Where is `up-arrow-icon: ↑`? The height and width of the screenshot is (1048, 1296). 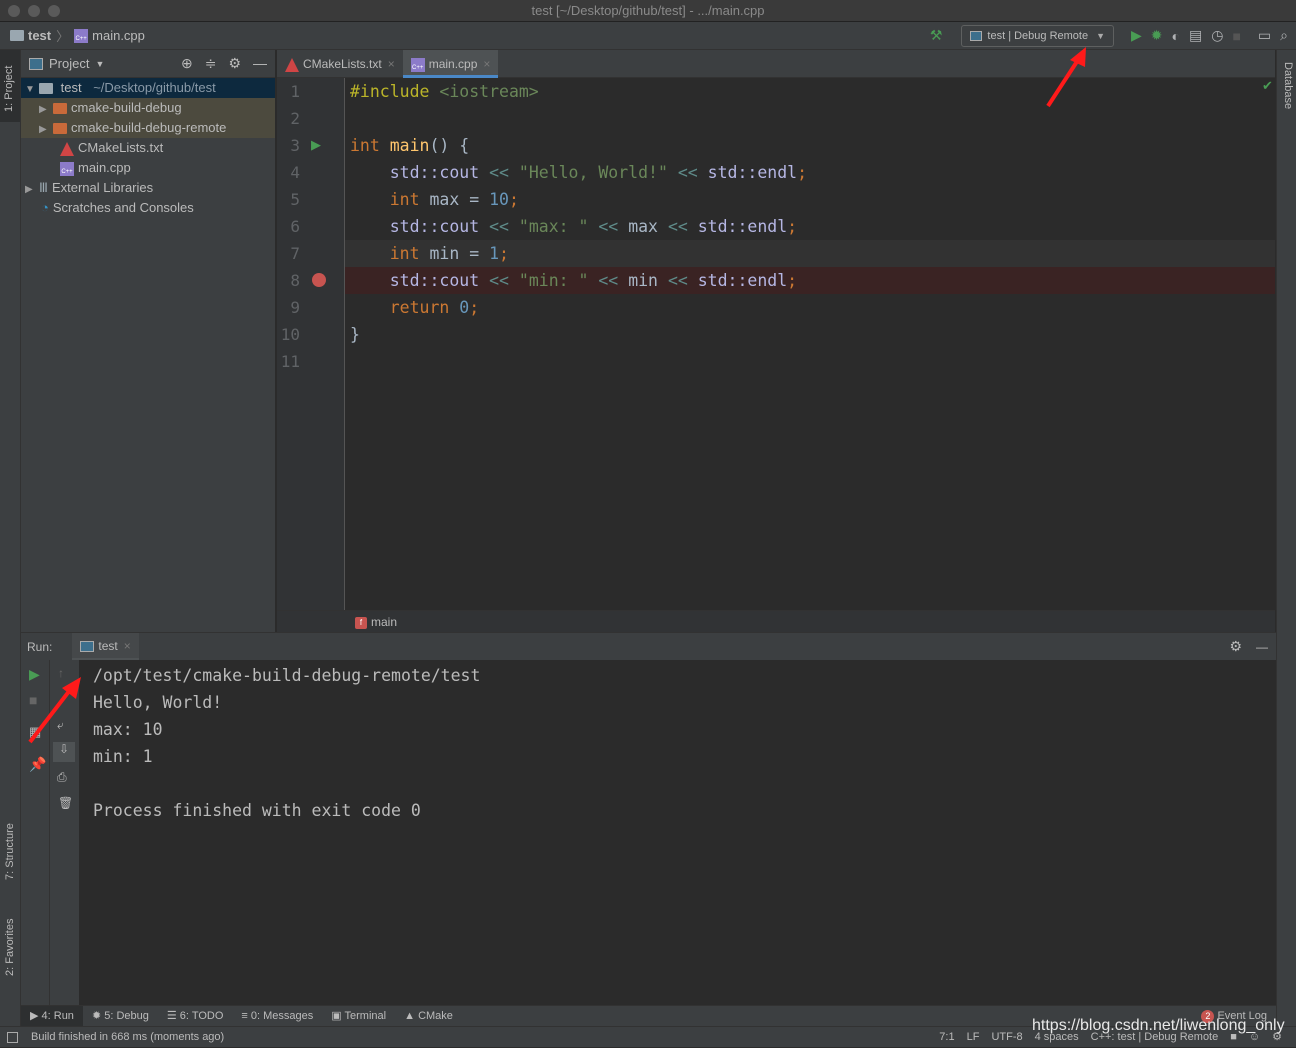
up-arrow-icon: ↑ is located at coordinates (61, 673).